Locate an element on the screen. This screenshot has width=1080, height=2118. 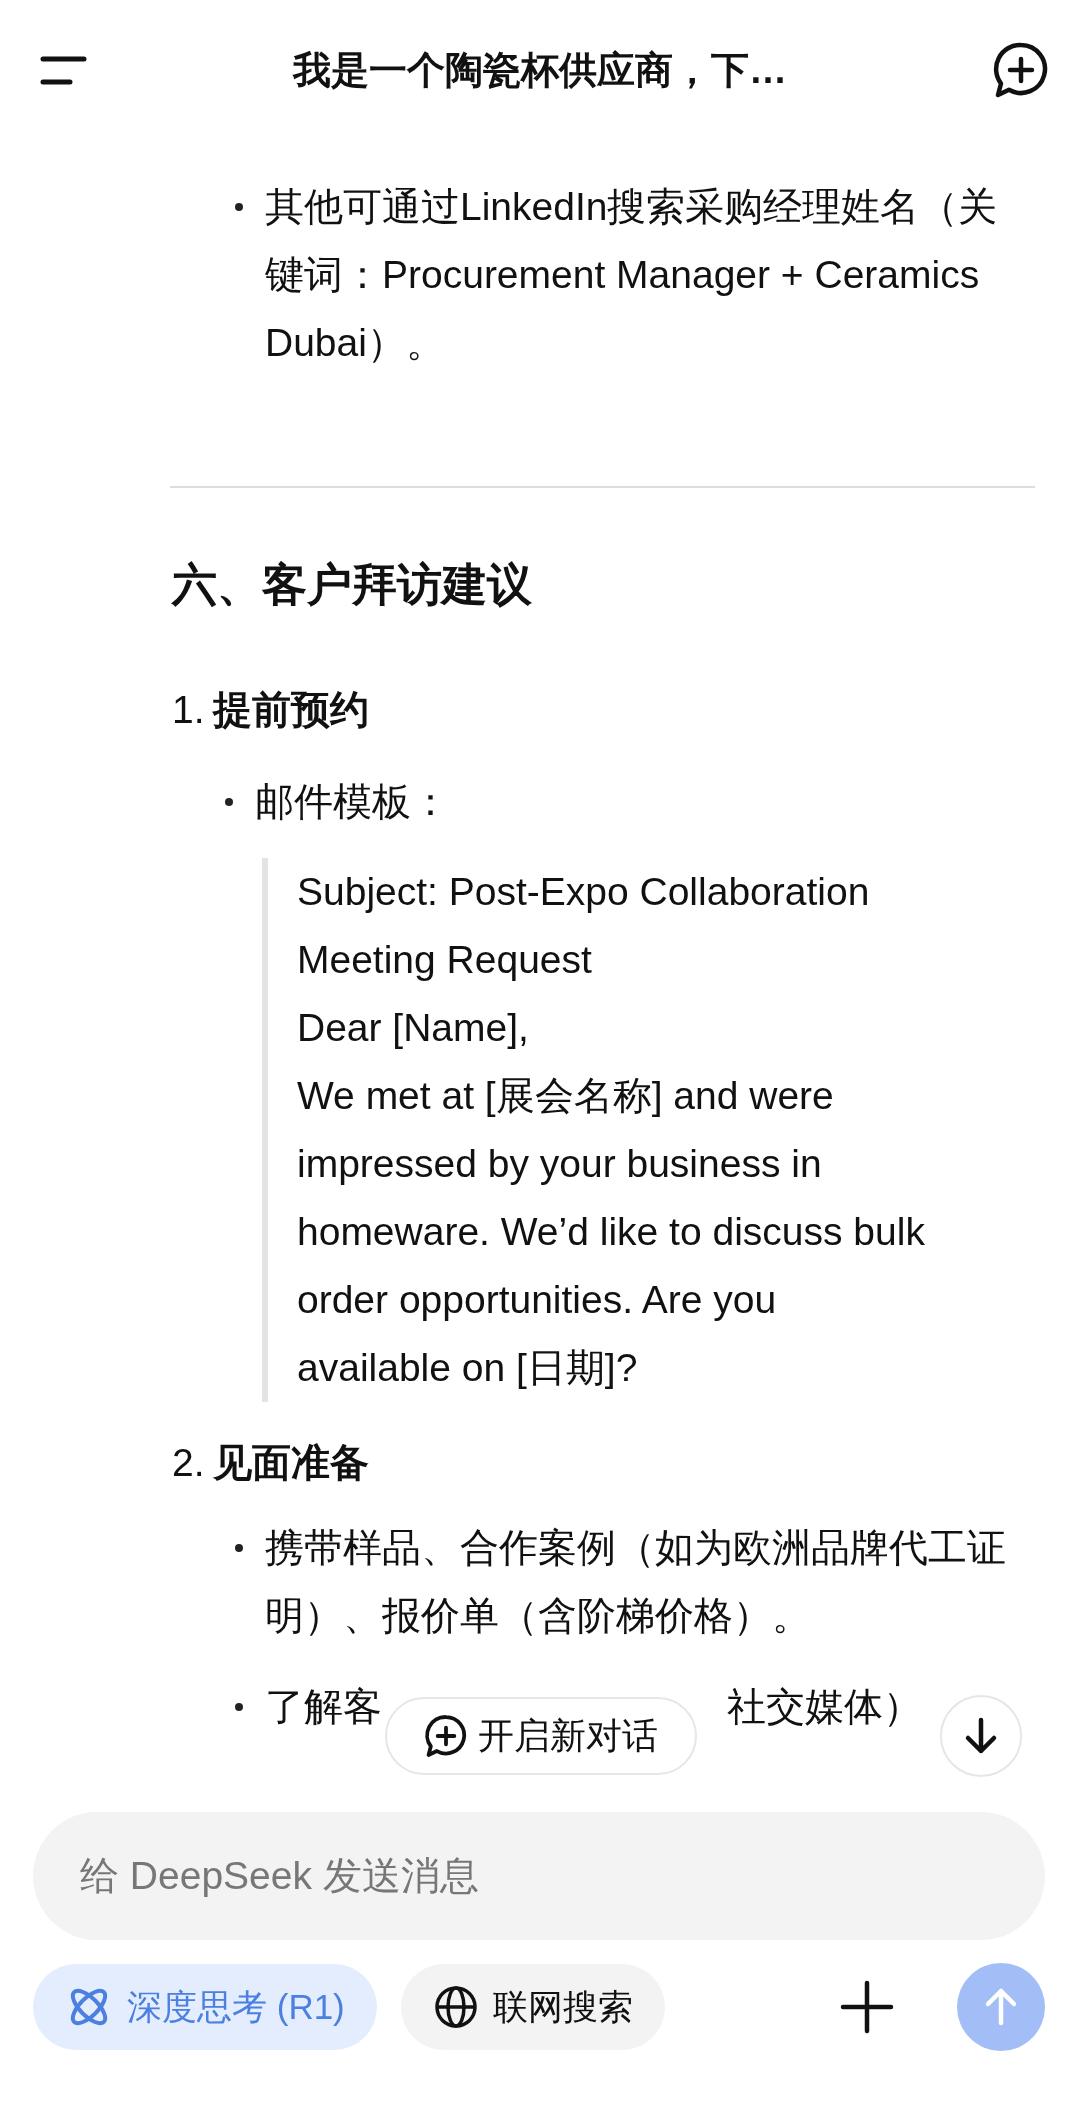
new-chat-button: 开启新对话 is located at coordinates (541, 1736).